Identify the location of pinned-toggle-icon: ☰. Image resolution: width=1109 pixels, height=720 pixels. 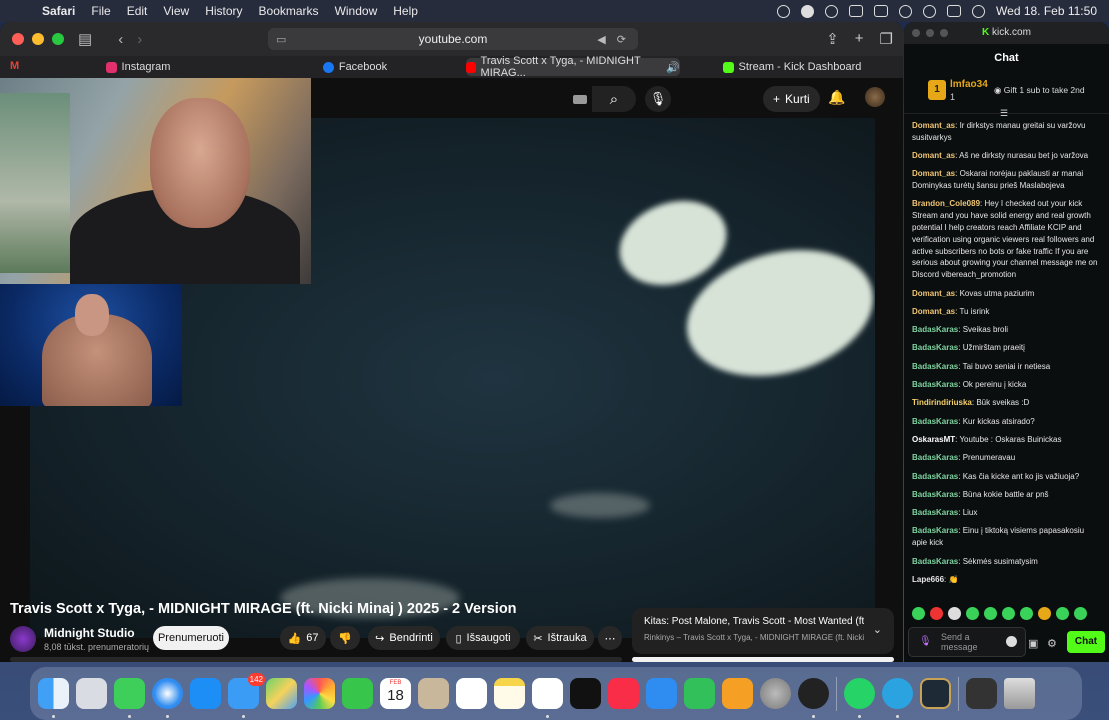
(1004, 113).